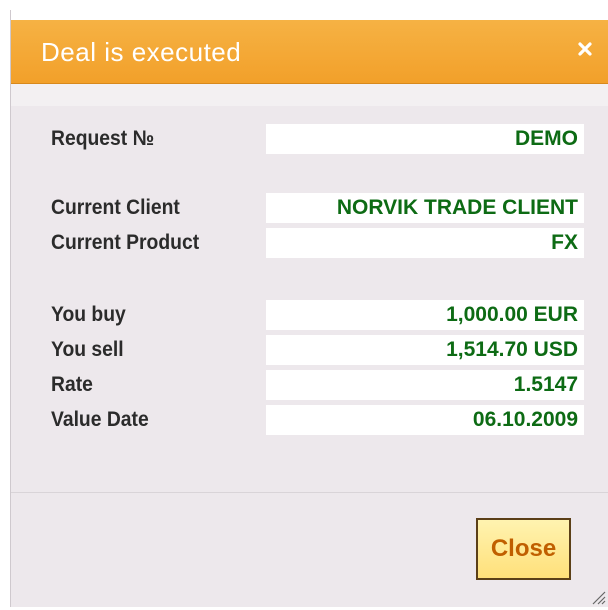  What do you see at coordinates (309, 95) in the screenshot?
I see `dialog-top-separator` at bounding box center [309, 95].